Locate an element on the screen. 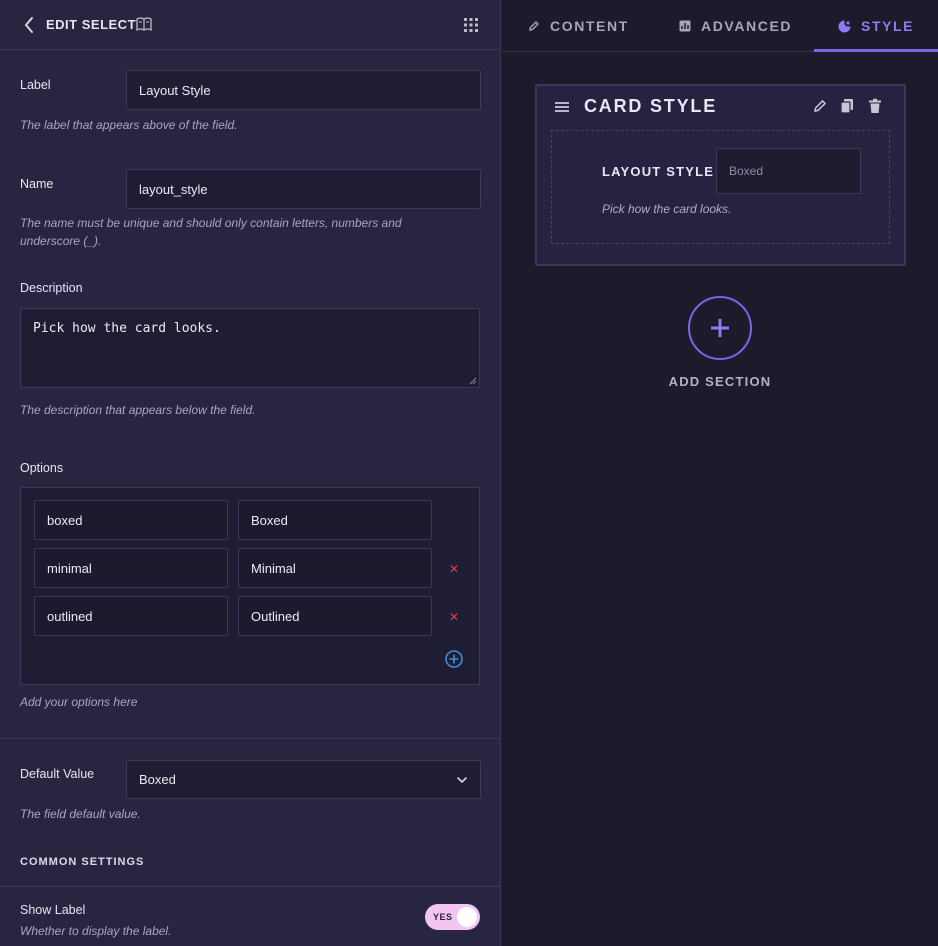  common-settings-heading: COMMON SETTINGS is located at coordinates (82, 862).